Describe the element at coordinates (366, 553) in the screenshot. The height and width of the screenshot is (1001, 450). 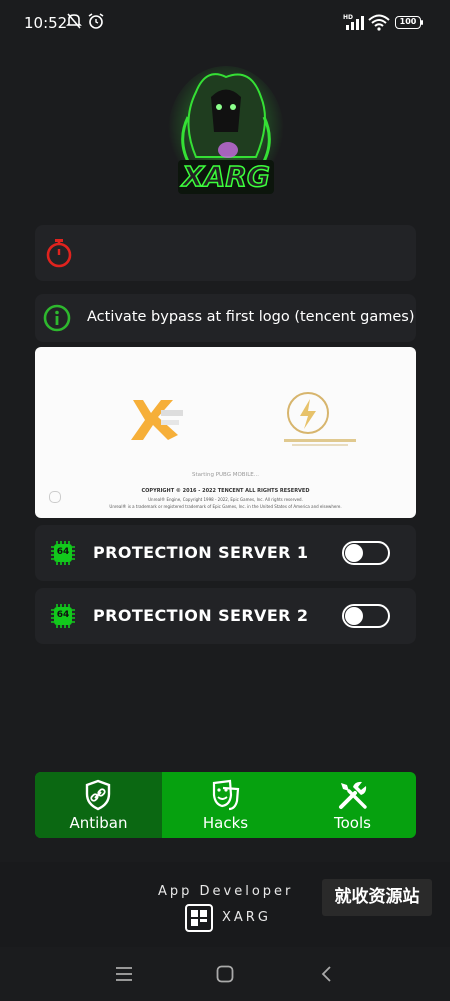
I see `server-1-toggle` at that location.